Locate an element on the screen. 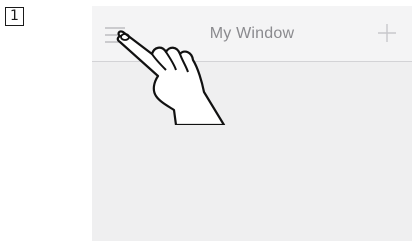 Image resolution: width=417 pixels, height=241 pixels. window-title: My Window is located at coordinates (252, 33).